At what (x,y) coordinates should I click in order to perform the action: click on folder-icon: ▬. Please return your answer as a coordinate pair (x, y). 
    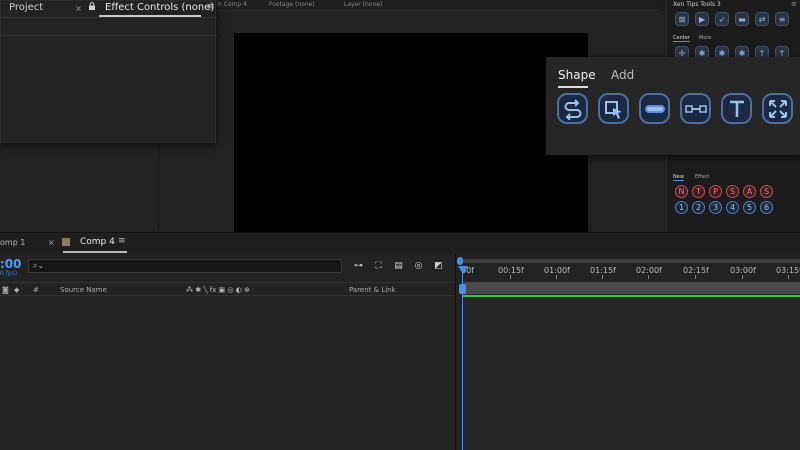
    Looking at the image, I should click on (742, 19).